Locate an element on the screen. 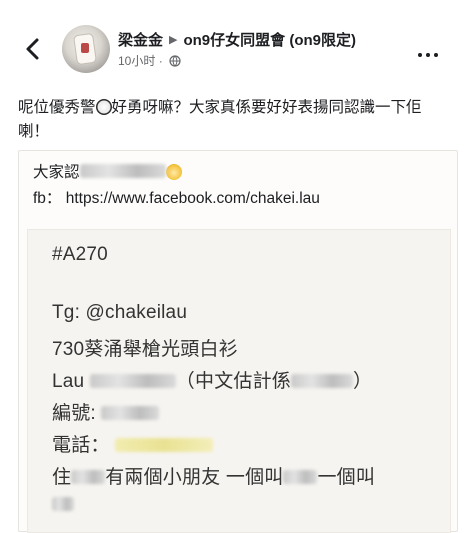  group-name: on9仔女同盟會 (on9限定) is located at coordinates (269, 40).